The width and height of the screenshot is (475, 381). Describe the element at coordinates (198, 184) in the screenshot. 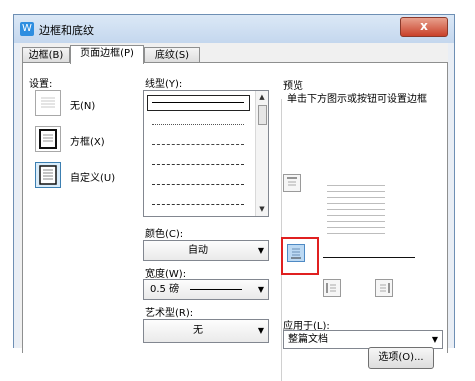

I see `line-style-dash-dot` at that location.